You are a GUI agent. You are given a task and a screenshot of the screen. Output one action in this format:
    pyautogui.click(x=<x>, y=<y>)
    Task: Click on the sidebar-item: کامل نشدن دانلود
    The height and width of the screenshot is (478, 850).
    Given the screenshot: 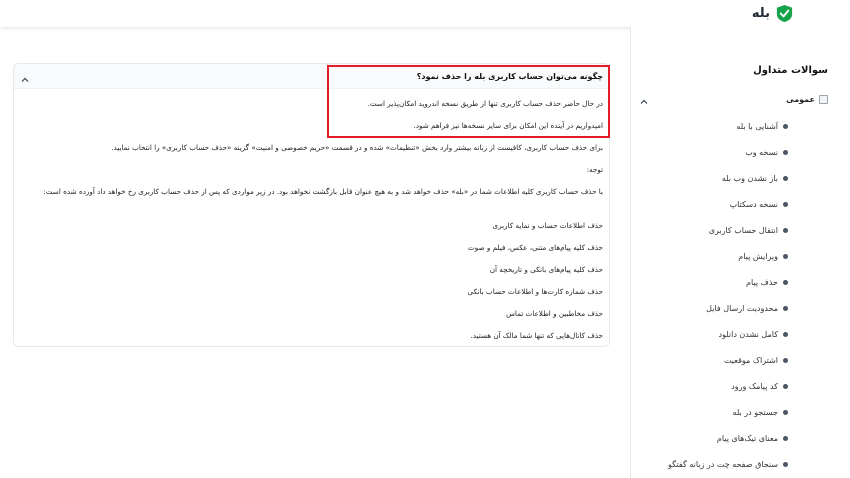 What is the action you would take?
    pyautogui.click(x=728, y=334)
    